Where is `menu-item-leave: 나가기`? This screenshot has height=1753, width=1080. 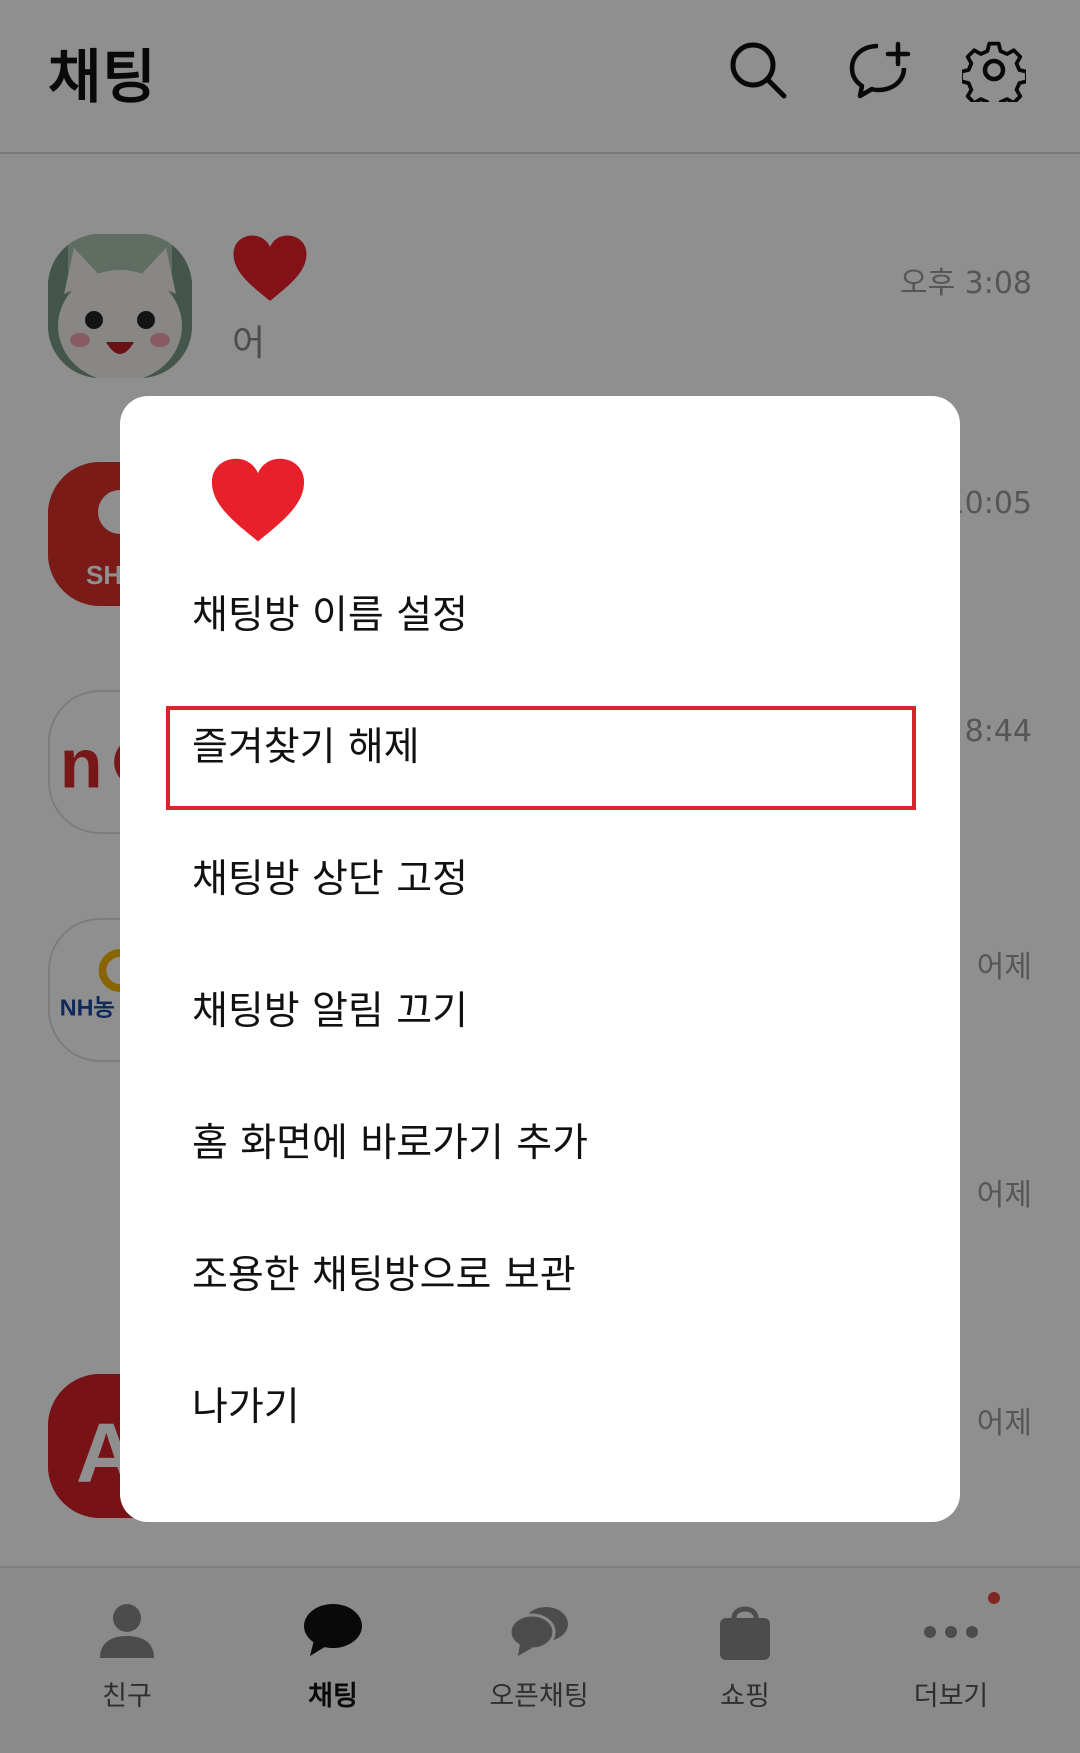
menu-item-leave: 나가기 is located at coordinates (542, 1408).